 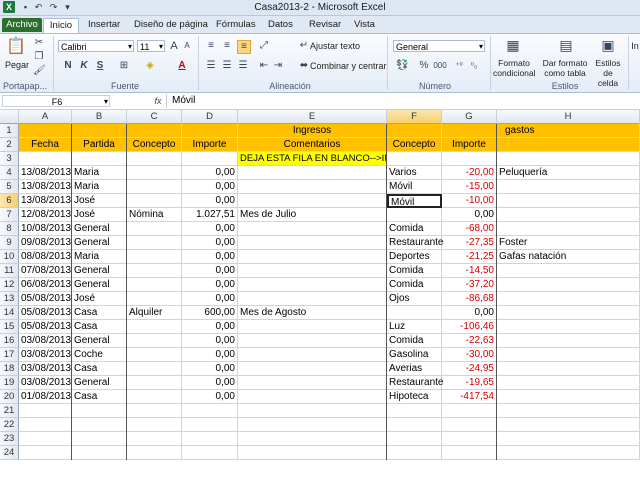 What do you see at coordinates (39, 43) in the screenshot?
I see `cut-icon: ✂` at bounding box center [39, 43].